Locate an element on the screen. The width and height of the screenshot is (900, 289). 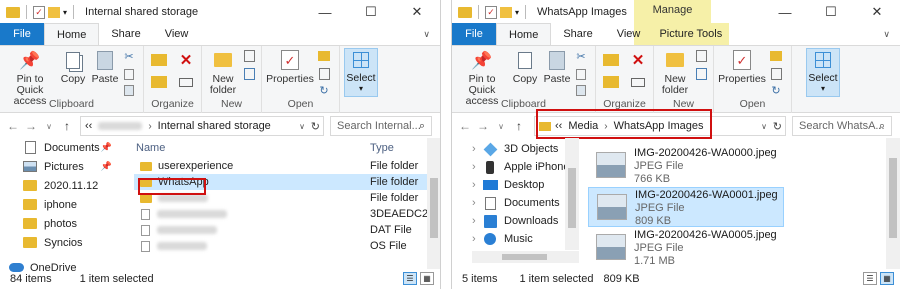
column-header-name: Name is located at coordinates (150, 148).